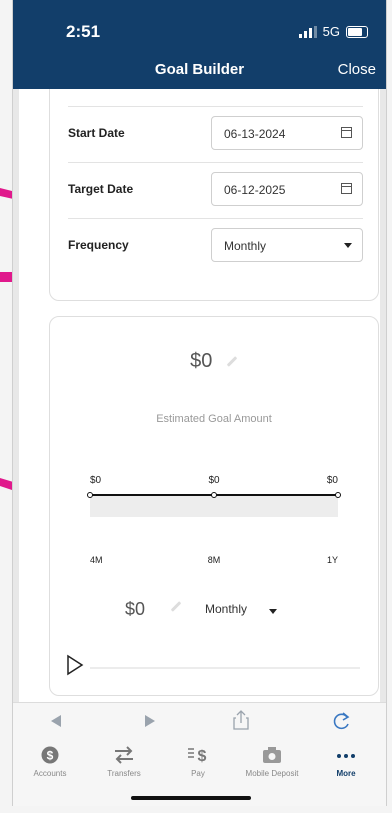  Describe the element at coordinates (124, 773) in the screenshot. I see `tab-label: Transfers` at that location.